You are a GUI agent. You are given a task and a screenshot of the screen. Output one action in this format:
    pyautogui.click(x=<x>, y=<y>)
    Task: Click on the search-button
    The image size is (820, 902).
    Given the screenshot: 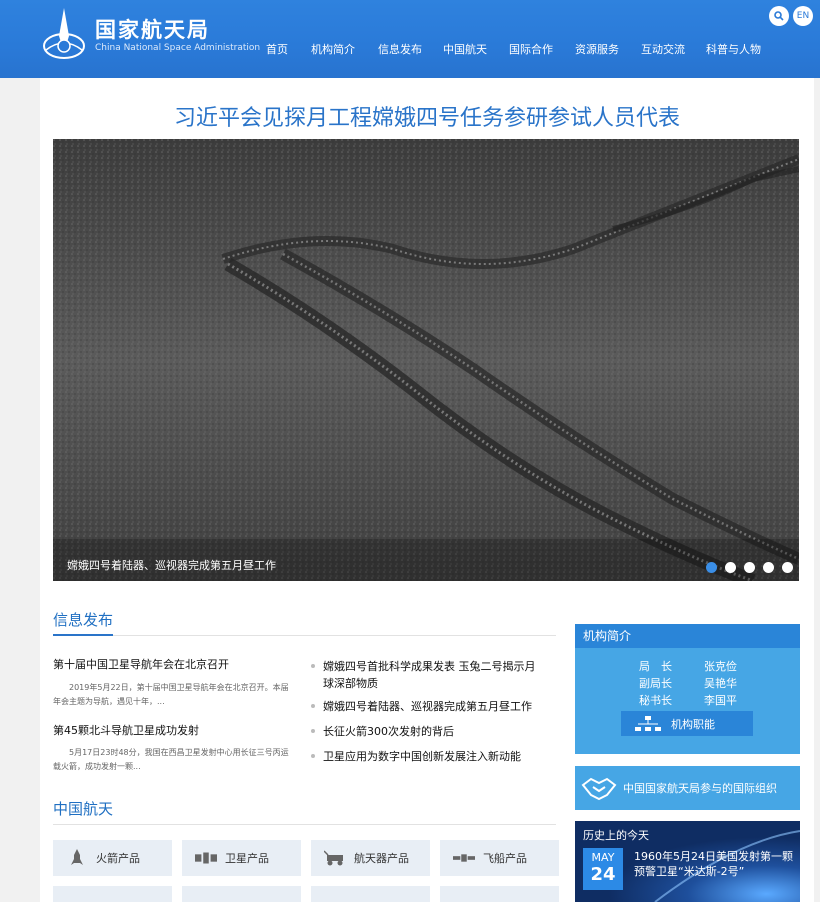 What is the action you would take?
    pyautogui.click(x=779, y=16)
    